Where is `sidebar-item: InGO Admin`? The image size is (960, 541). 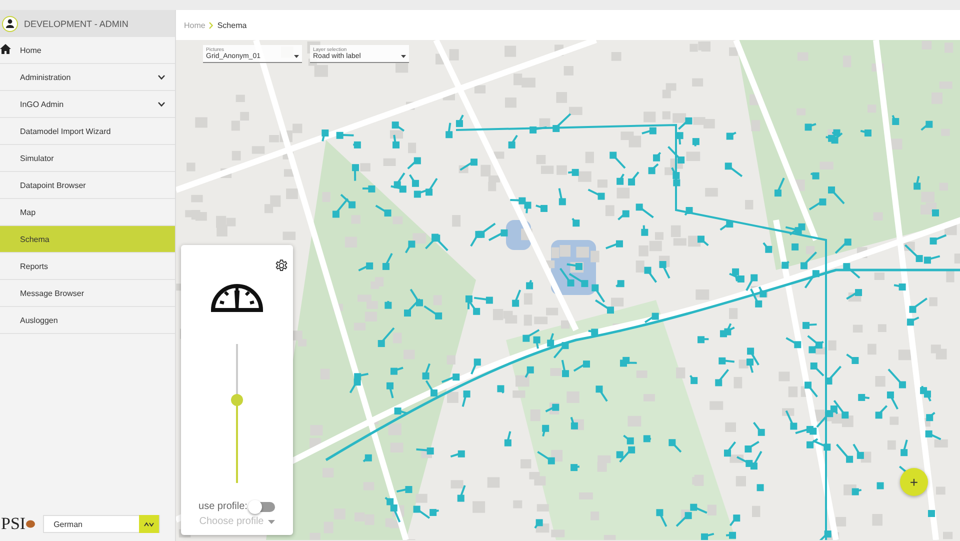
sidebar-item: InGO Admin is located at coordinates (87, 104).